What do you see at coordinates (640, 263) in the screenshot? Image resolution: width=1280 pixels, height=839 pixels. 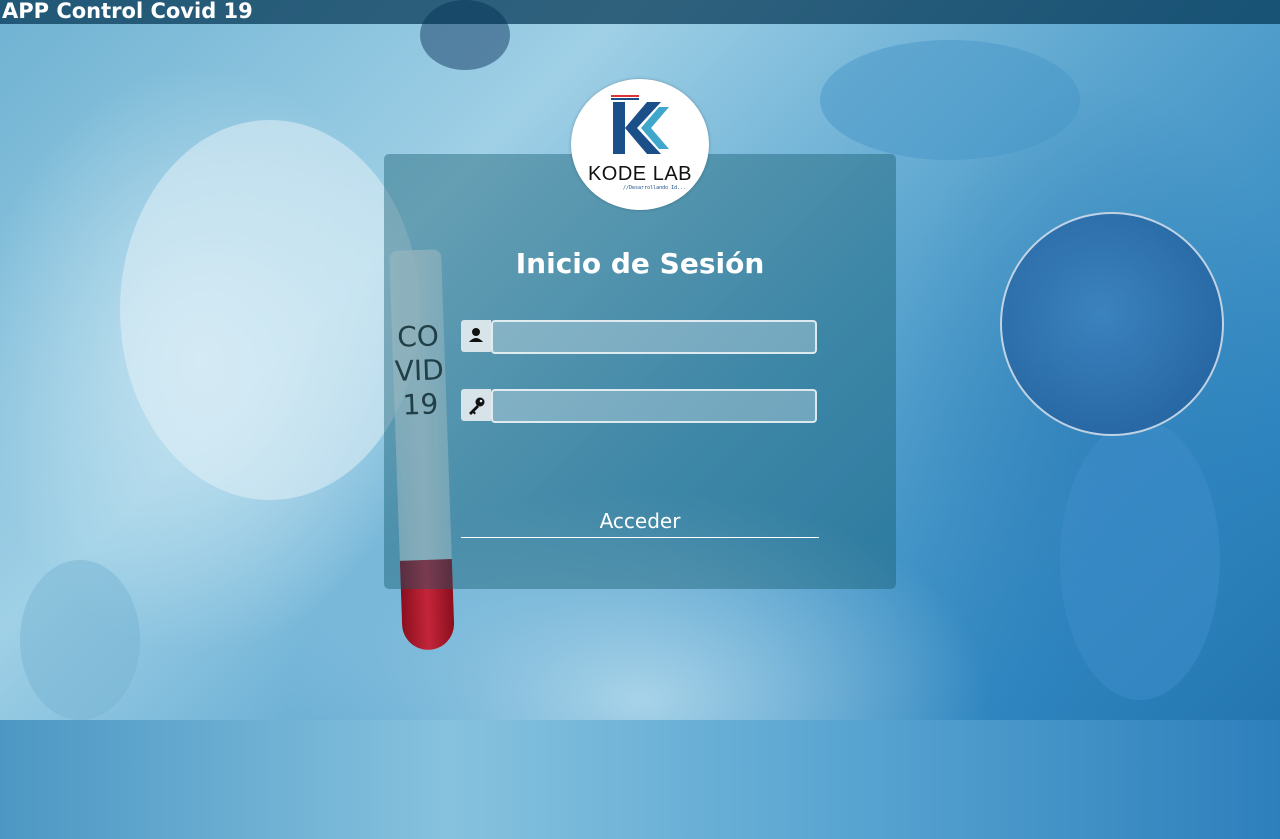 I see `login-title: Inicio de Sesión` at bounding box center [640, 263].